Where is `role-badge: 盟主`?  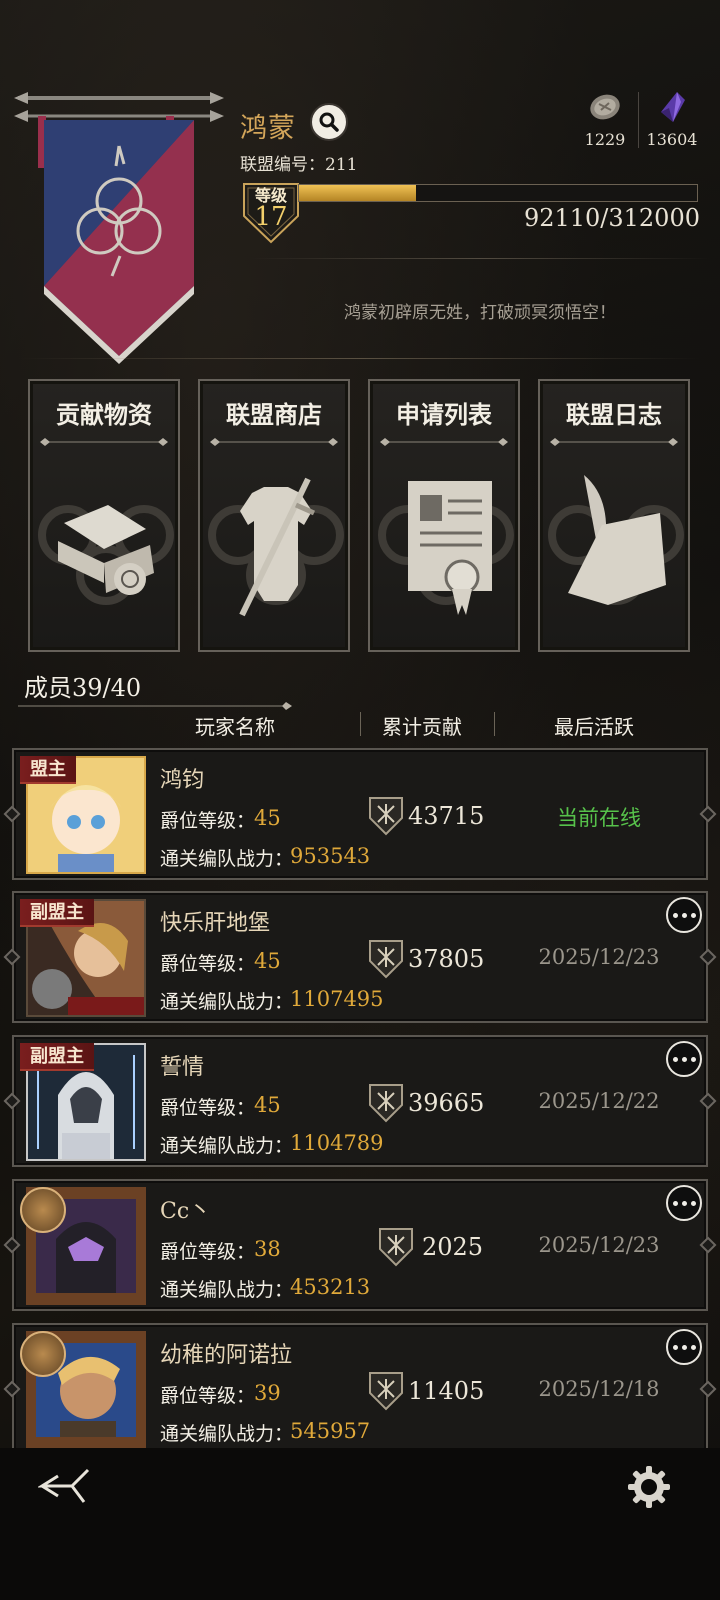
role-badge: 盟主 is located at coordinates (48, 770).